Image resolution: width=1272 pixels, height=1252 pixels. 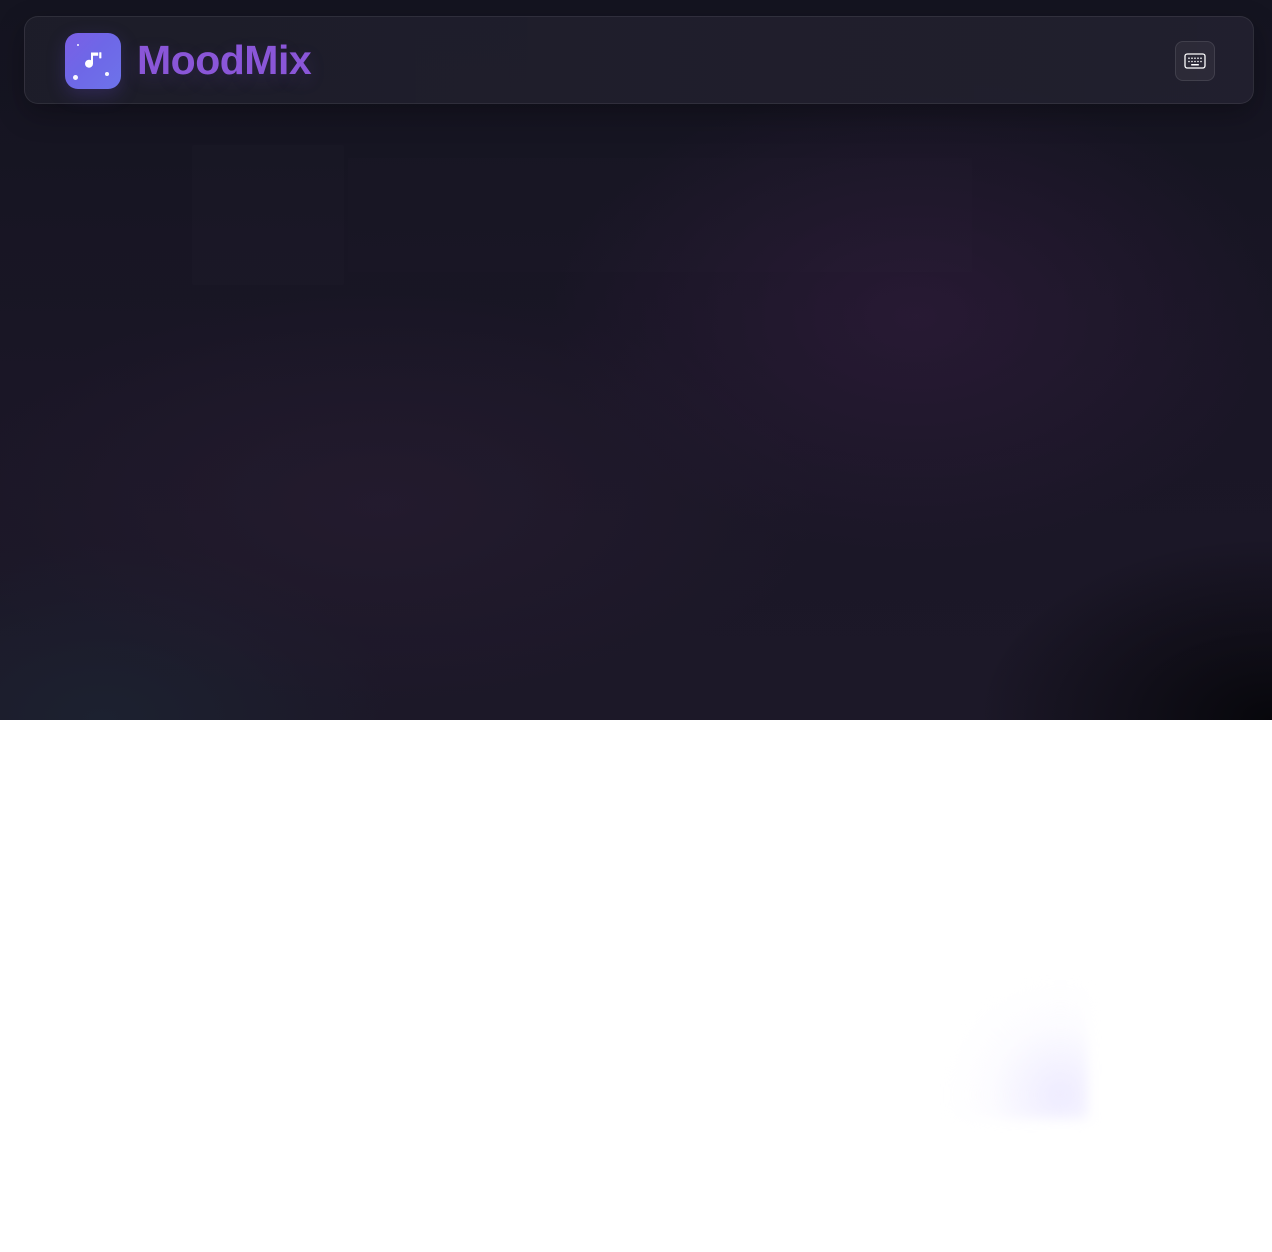 I want to click on background-panel, so click(x=268, y=215).